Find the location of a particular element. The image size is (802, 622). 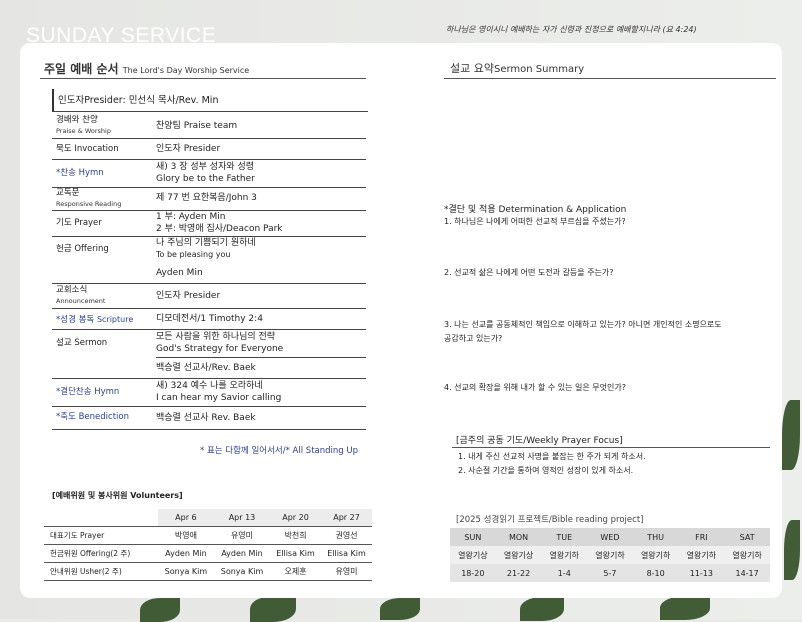

order-row: 백승렬 선교사/Rev. Baek is located at coordinates (209, 368).